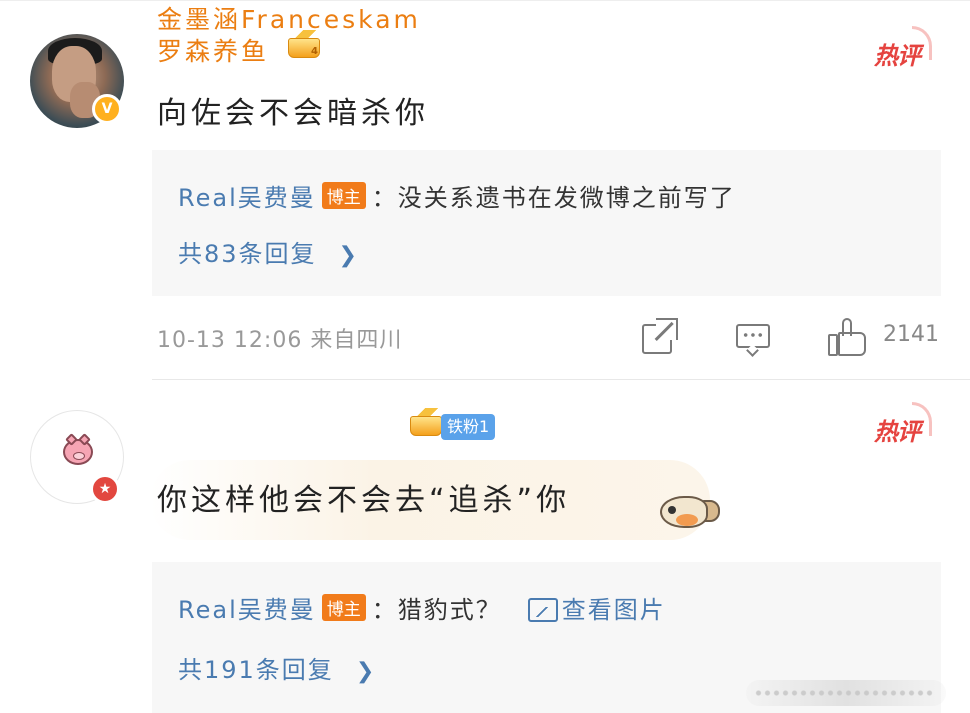 The width and height of the screenshot is (970, 713). Describe the element at coordinates (660, 336) in the screenshot. I see `share-icon` at that location.